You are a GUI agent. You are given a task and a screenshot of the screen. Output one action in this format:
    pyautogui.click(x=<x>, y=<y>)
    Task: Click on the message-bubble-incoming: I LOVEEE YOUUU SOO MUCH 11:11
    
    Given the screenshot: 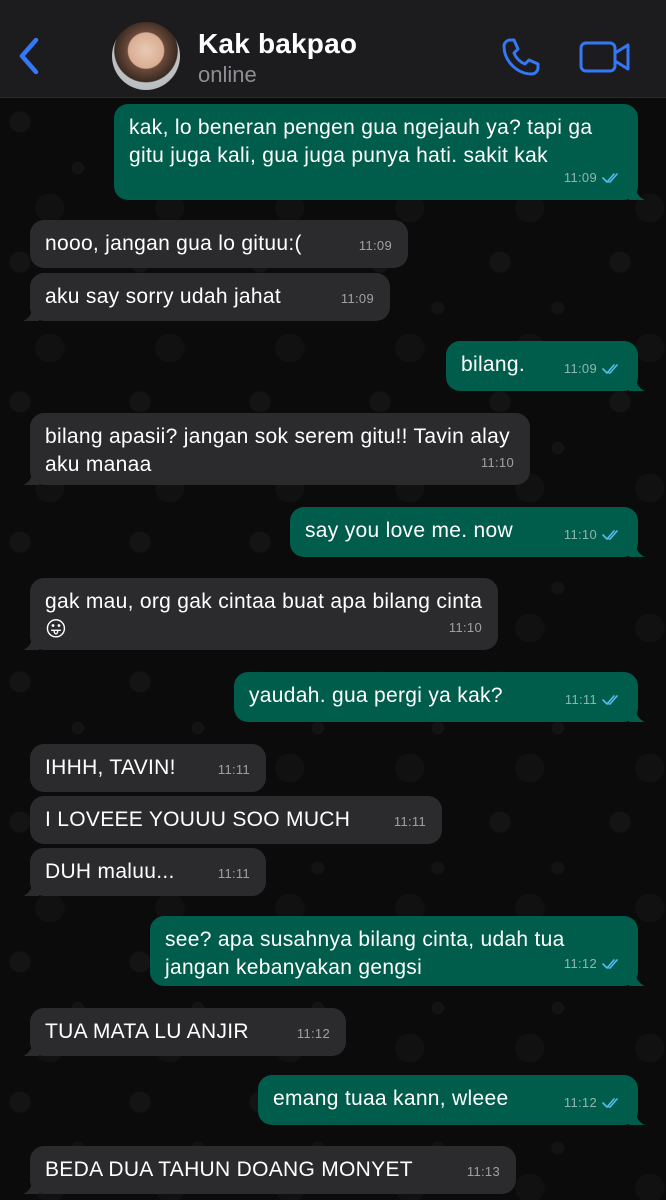 What is the action you would take?
    pyautogui.click(x=236, y=820)
    